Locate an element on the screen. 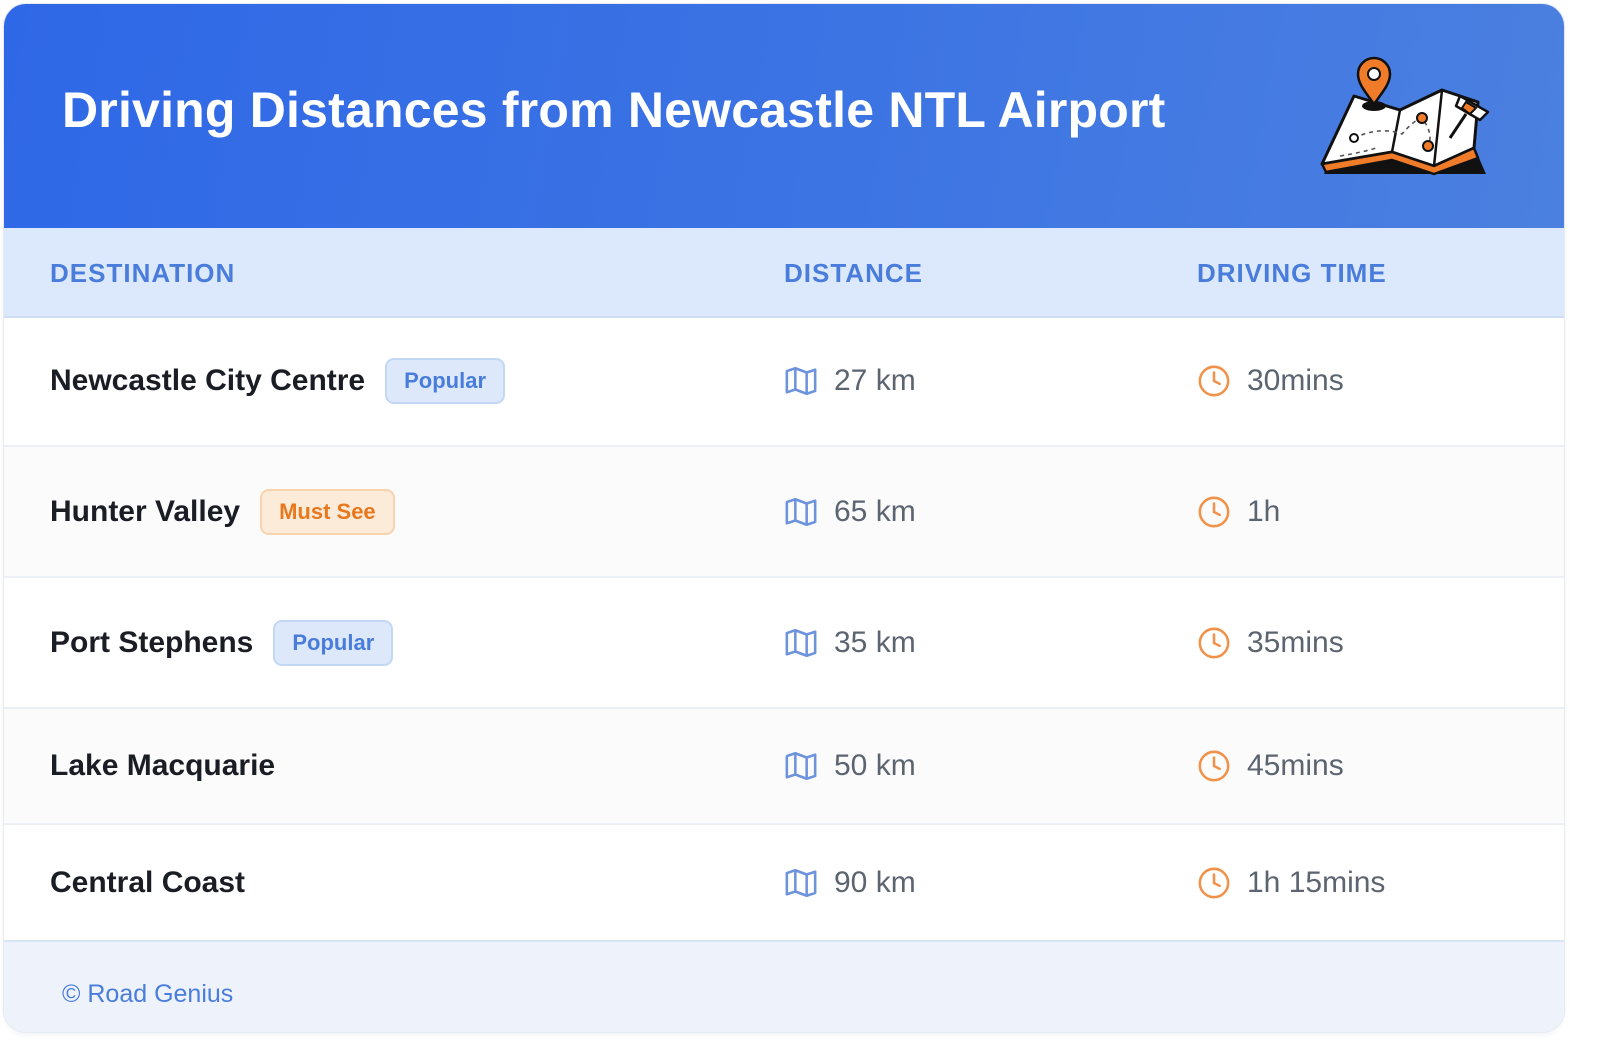 Image resolution: width=1608 pixels, height=1064 pixels. distance-value: 27 km is located at coordinates (875, 380).